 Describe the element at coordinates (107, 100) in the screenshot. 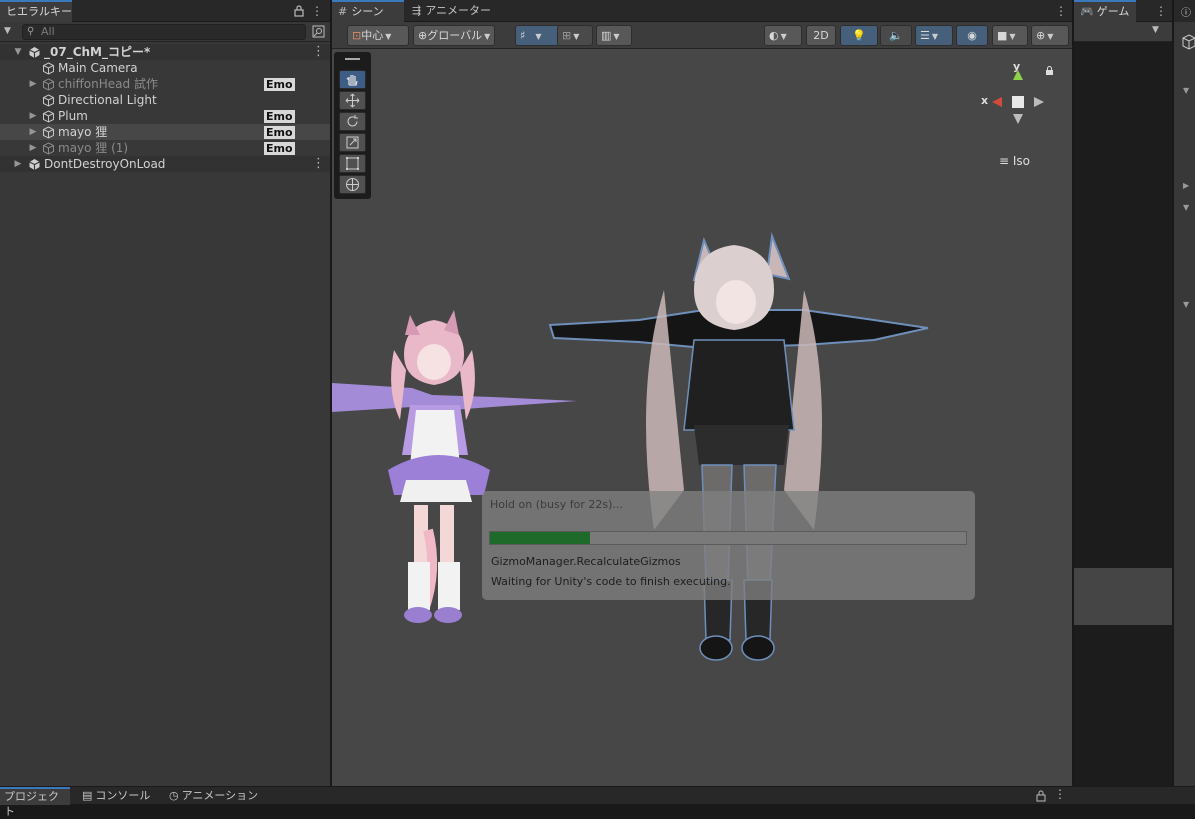

I see `hierarchy-item-label: Directional Light` at that location.